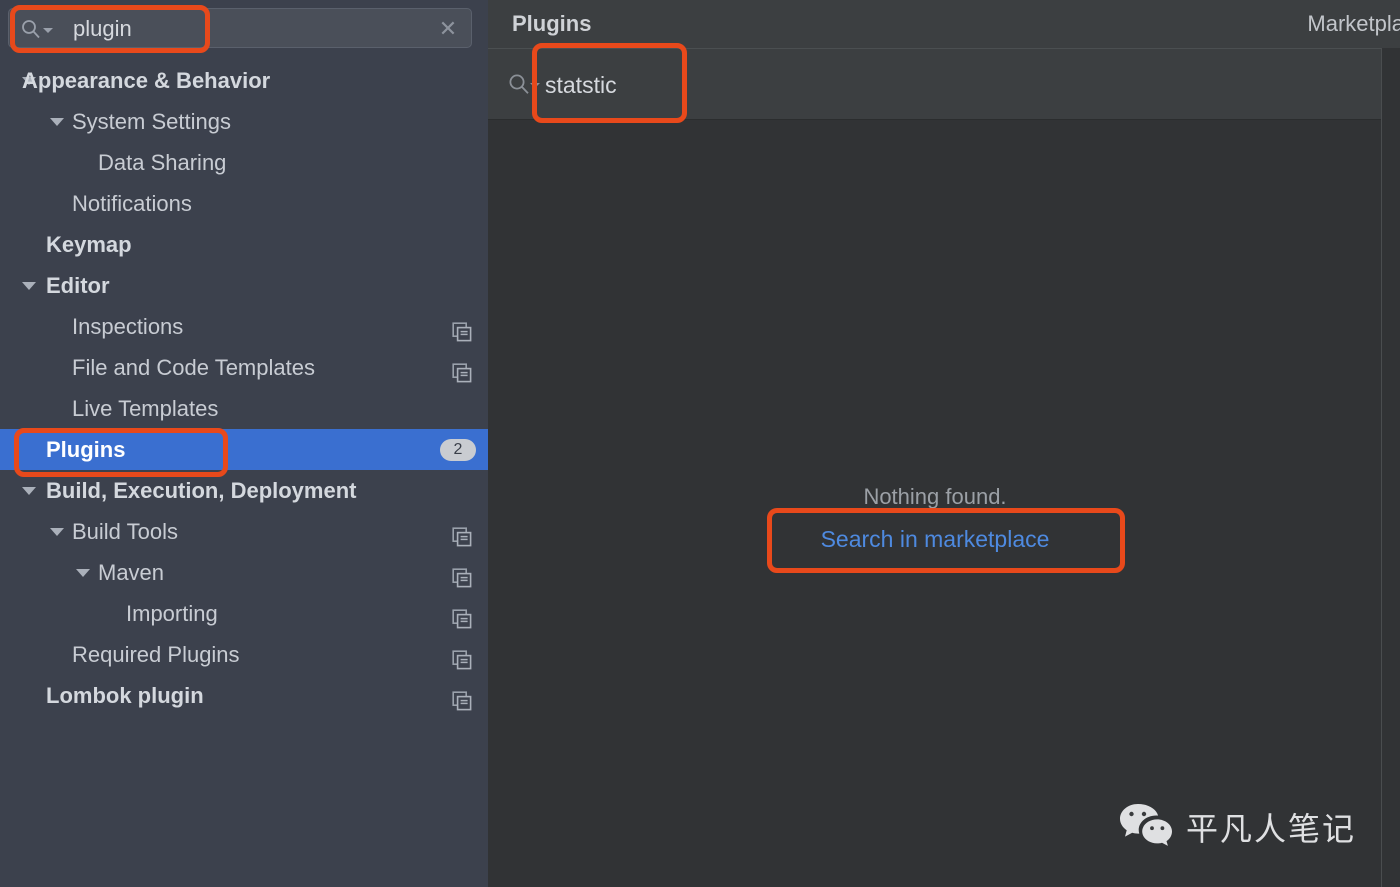 This screenshot has height=887, width=1400. I want to click on sidebar-item-file-and-code-templates: File and Code Templates, so click(244, 367).